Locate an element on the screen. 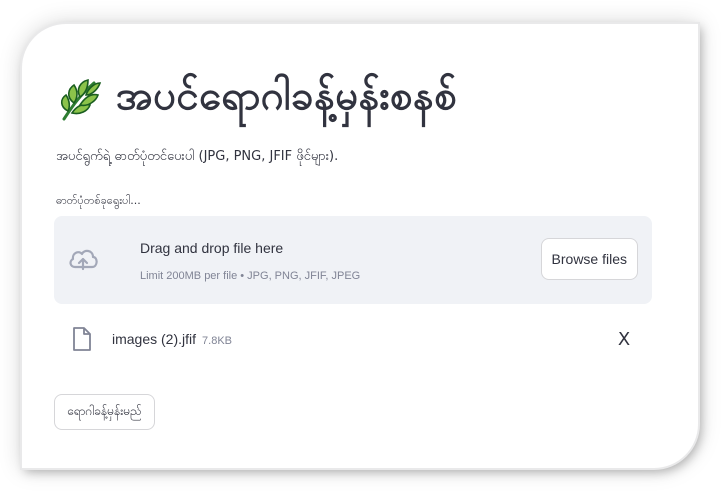 Image resolution: width=723 pixels, height=492 pixels. dropzone-instructions: Drag and drop file here is located at coordinates (212, 248).